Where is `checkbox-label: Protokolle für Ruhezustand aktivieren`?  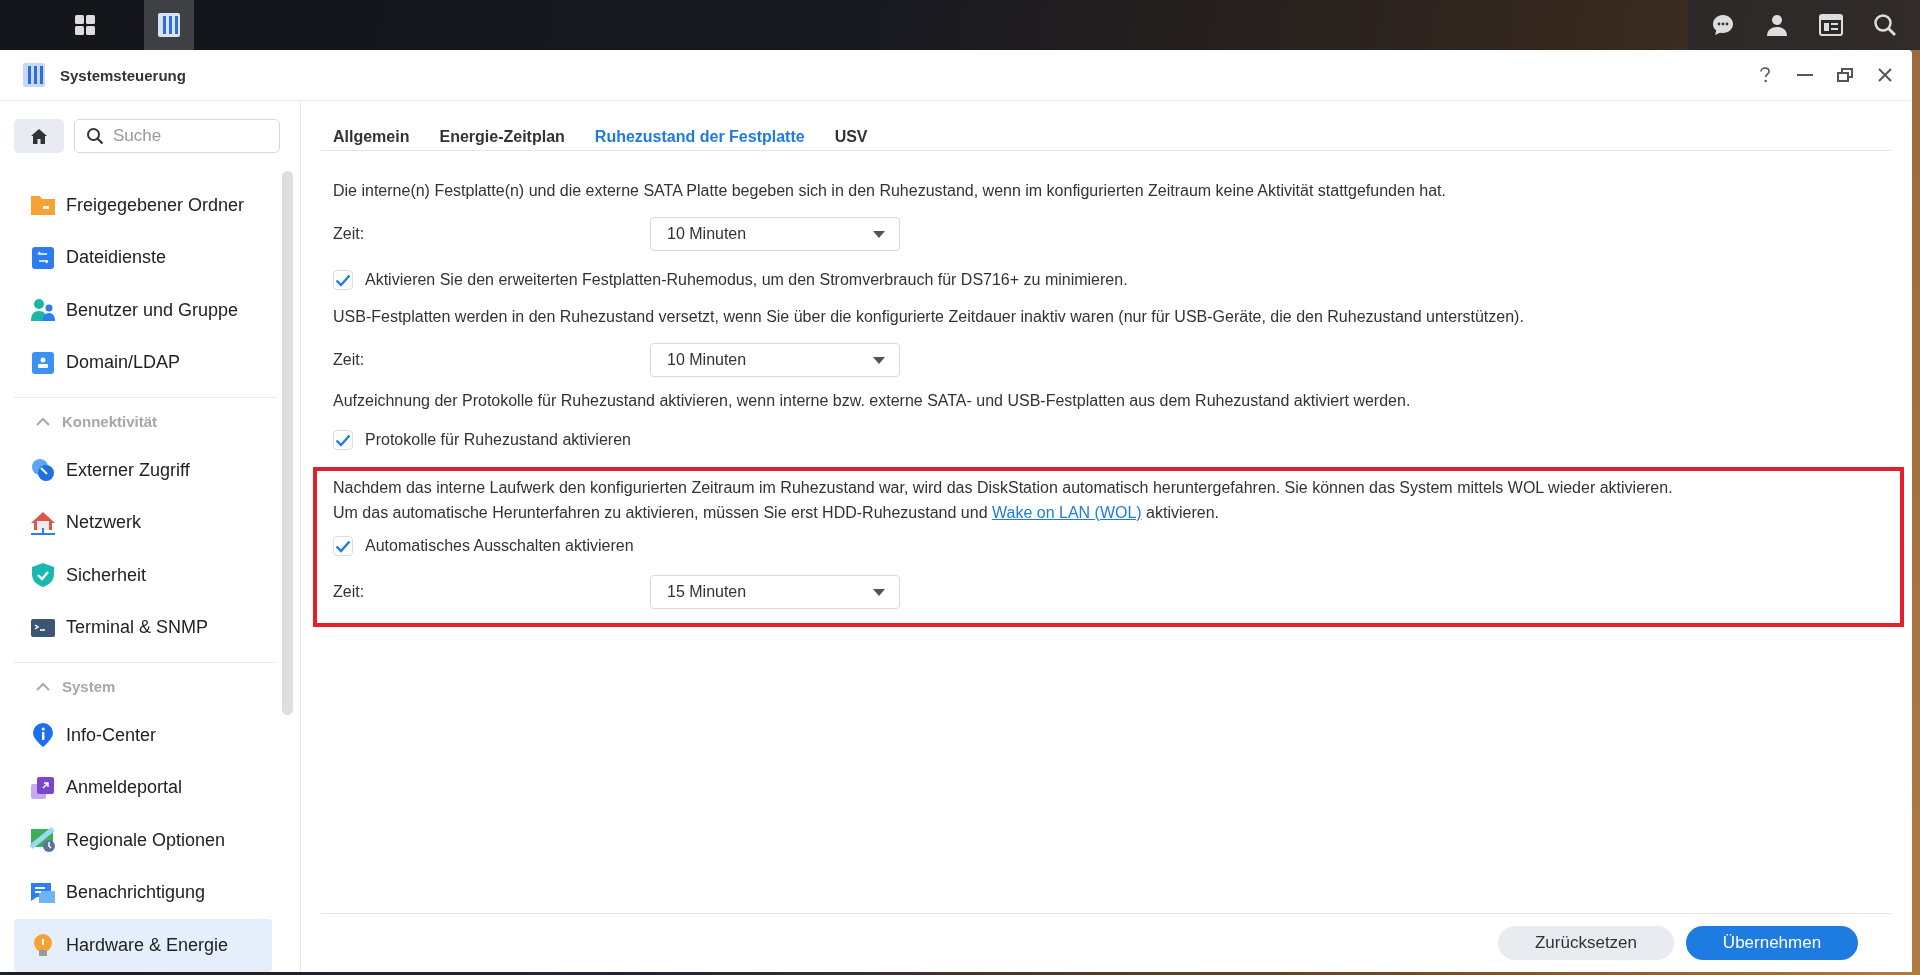 checkbox-label: Protokolle für Ruhezustand aktivieren is located at coordinates (498, 440).